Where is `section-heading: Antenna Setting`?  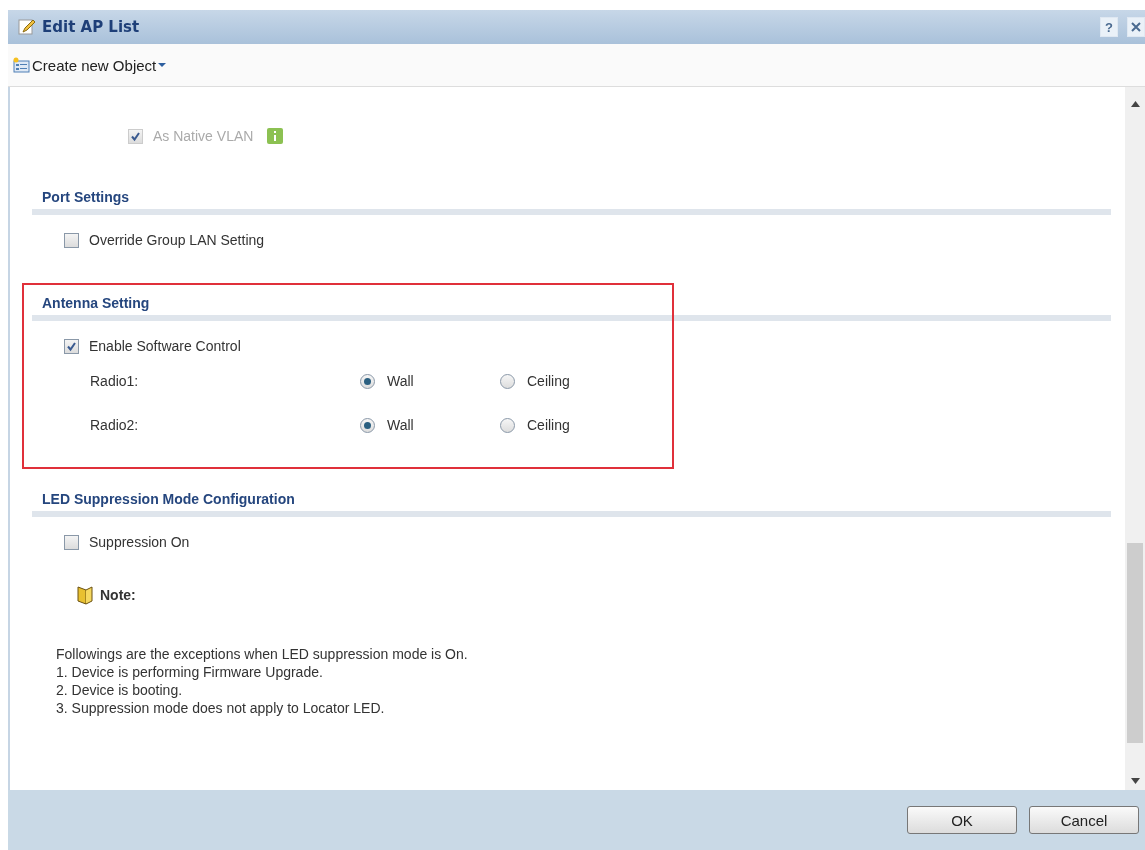 section-heading: Antenna Setting is located at coordinates (96, 303).